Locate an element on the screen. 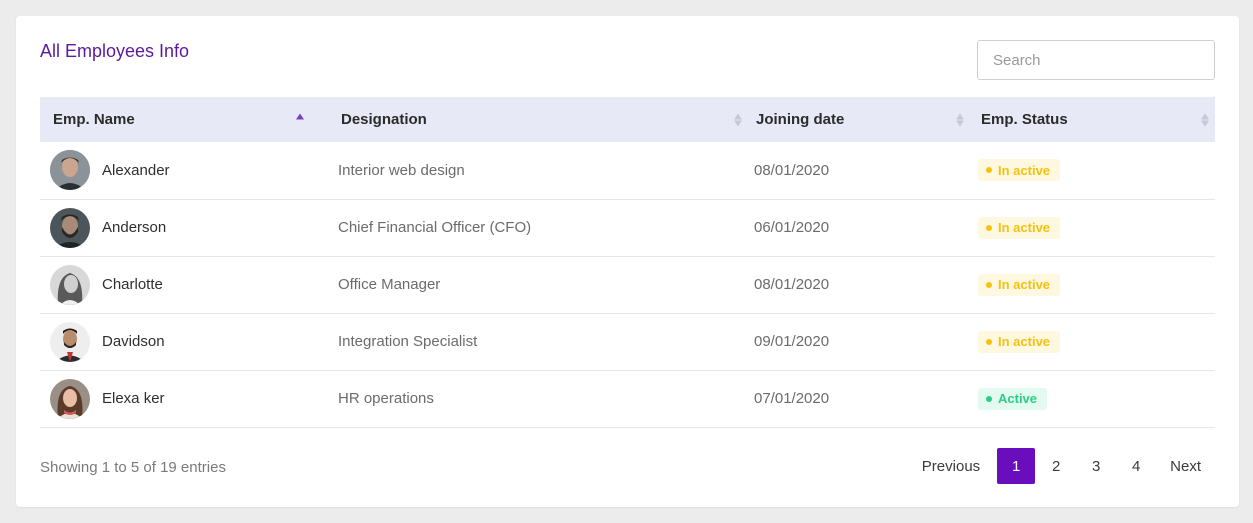 The height and width of the screenshot is (523, 1253). page-button-4: 4 is located at coordinates (1136, 466).